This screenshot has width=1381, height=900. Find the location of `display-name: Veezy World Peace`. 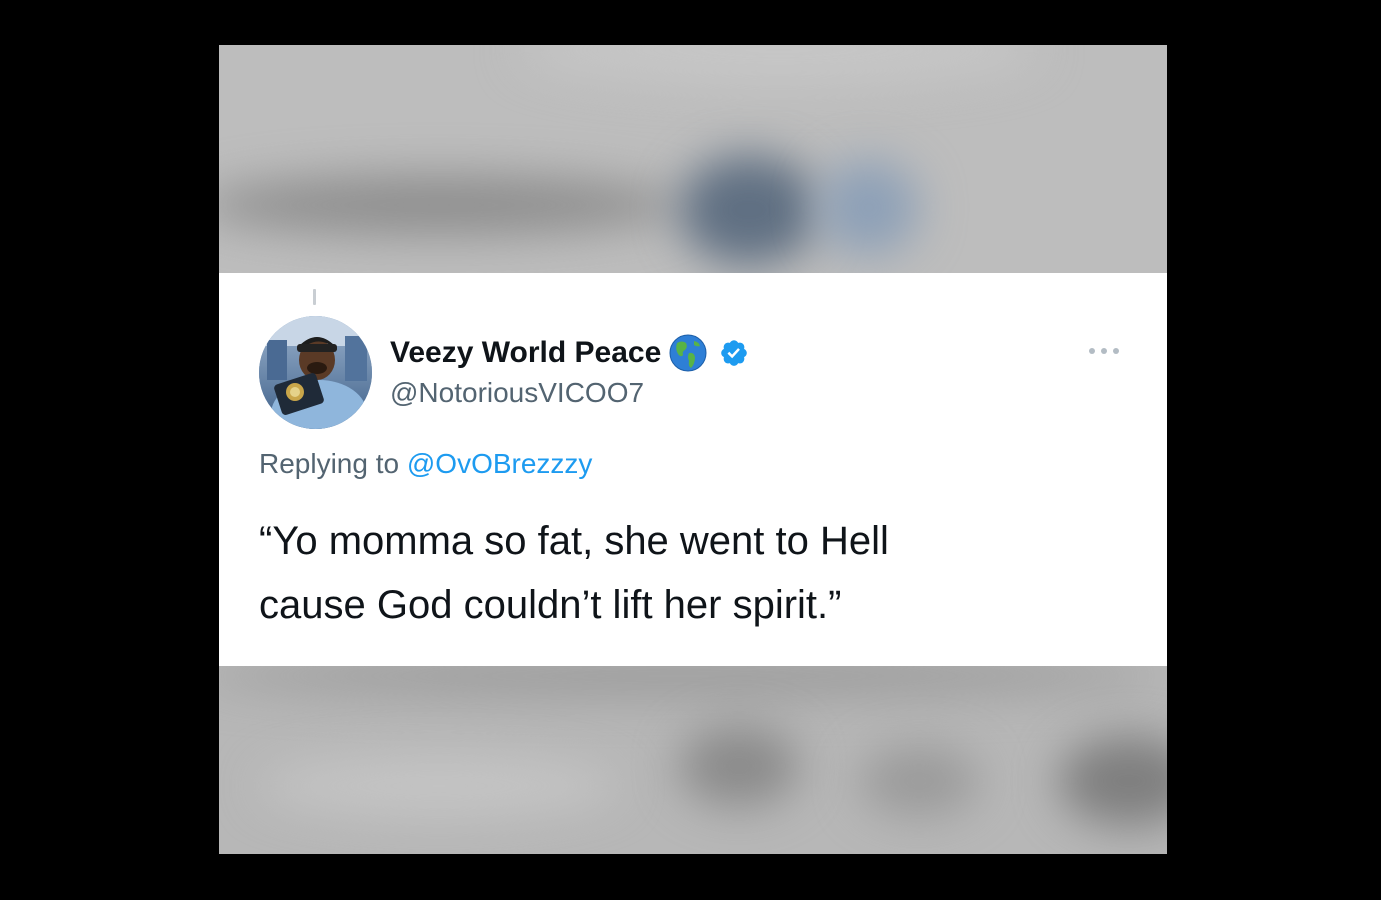

display-name: Veezy World Peace is located at coordinates (525, 353).